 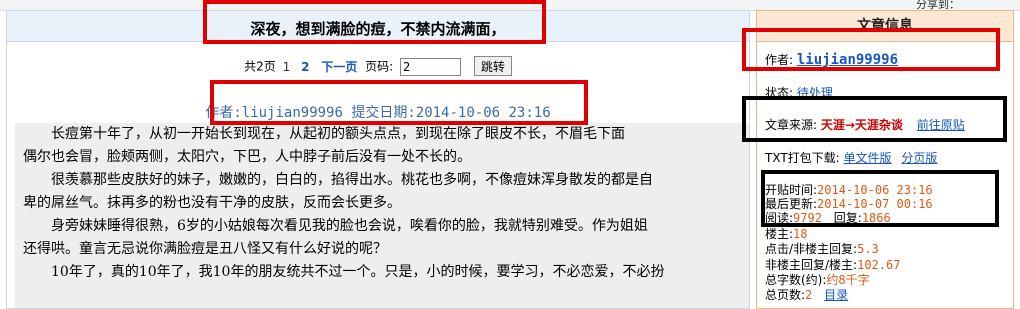 What do you see at coordinates (286, 66) in the screenshot?
I see `page-1: 1` at bounding box center [286, 66].